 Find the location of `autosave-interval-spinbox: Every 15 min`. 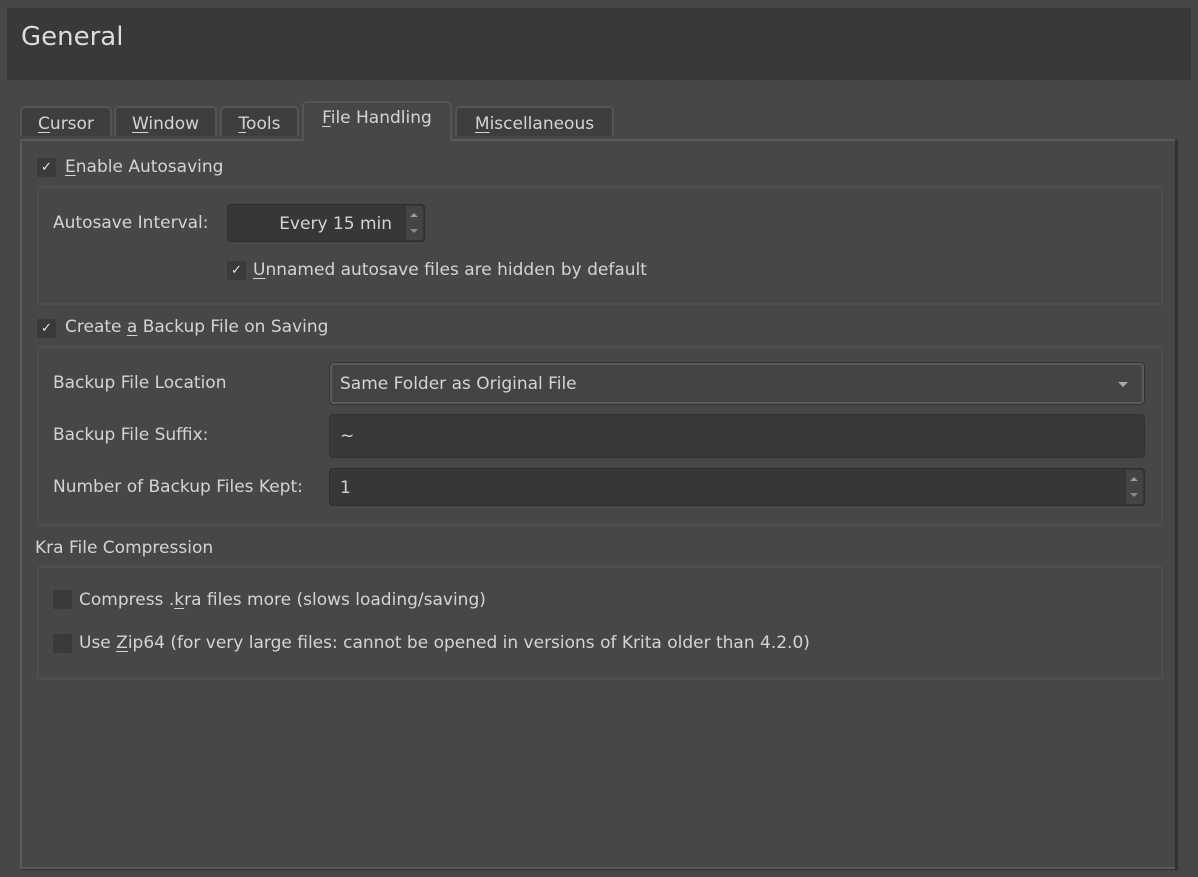

autosave-interval-spinbox: Every 15 min is located at coordinates (326, 223).